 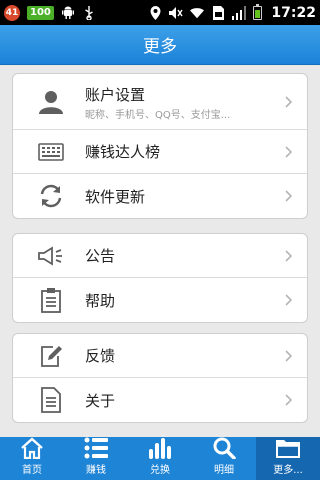 I want to click on title-bar: 更多, so click(x=160, y=45).